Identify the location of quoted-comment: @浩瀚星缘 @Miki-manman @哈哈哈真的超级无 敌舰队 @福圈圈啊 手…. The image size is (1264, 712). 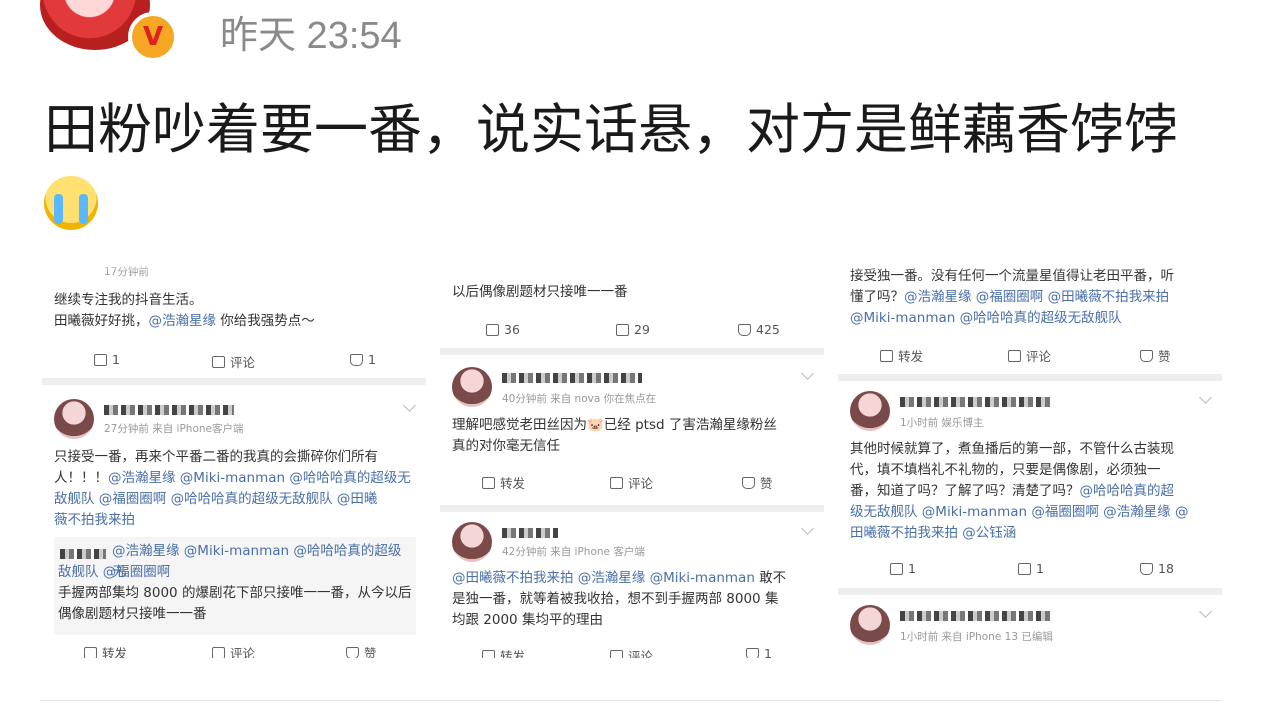
(235, 586).